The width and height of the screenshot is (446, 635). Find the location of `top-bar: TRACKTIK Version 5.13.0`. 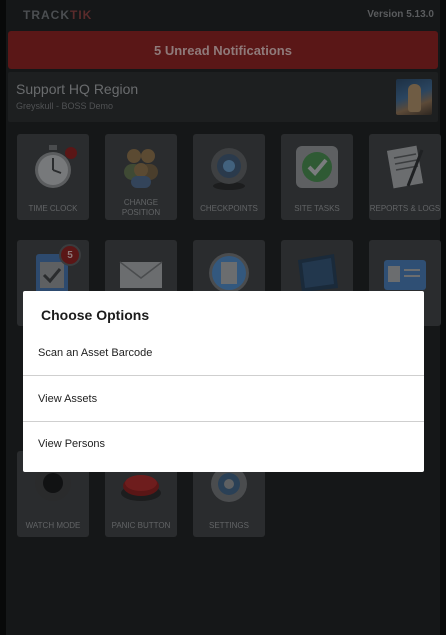

top-bar: TRACKTIK Version 5.13.0 is located at coordinates (223, 15).